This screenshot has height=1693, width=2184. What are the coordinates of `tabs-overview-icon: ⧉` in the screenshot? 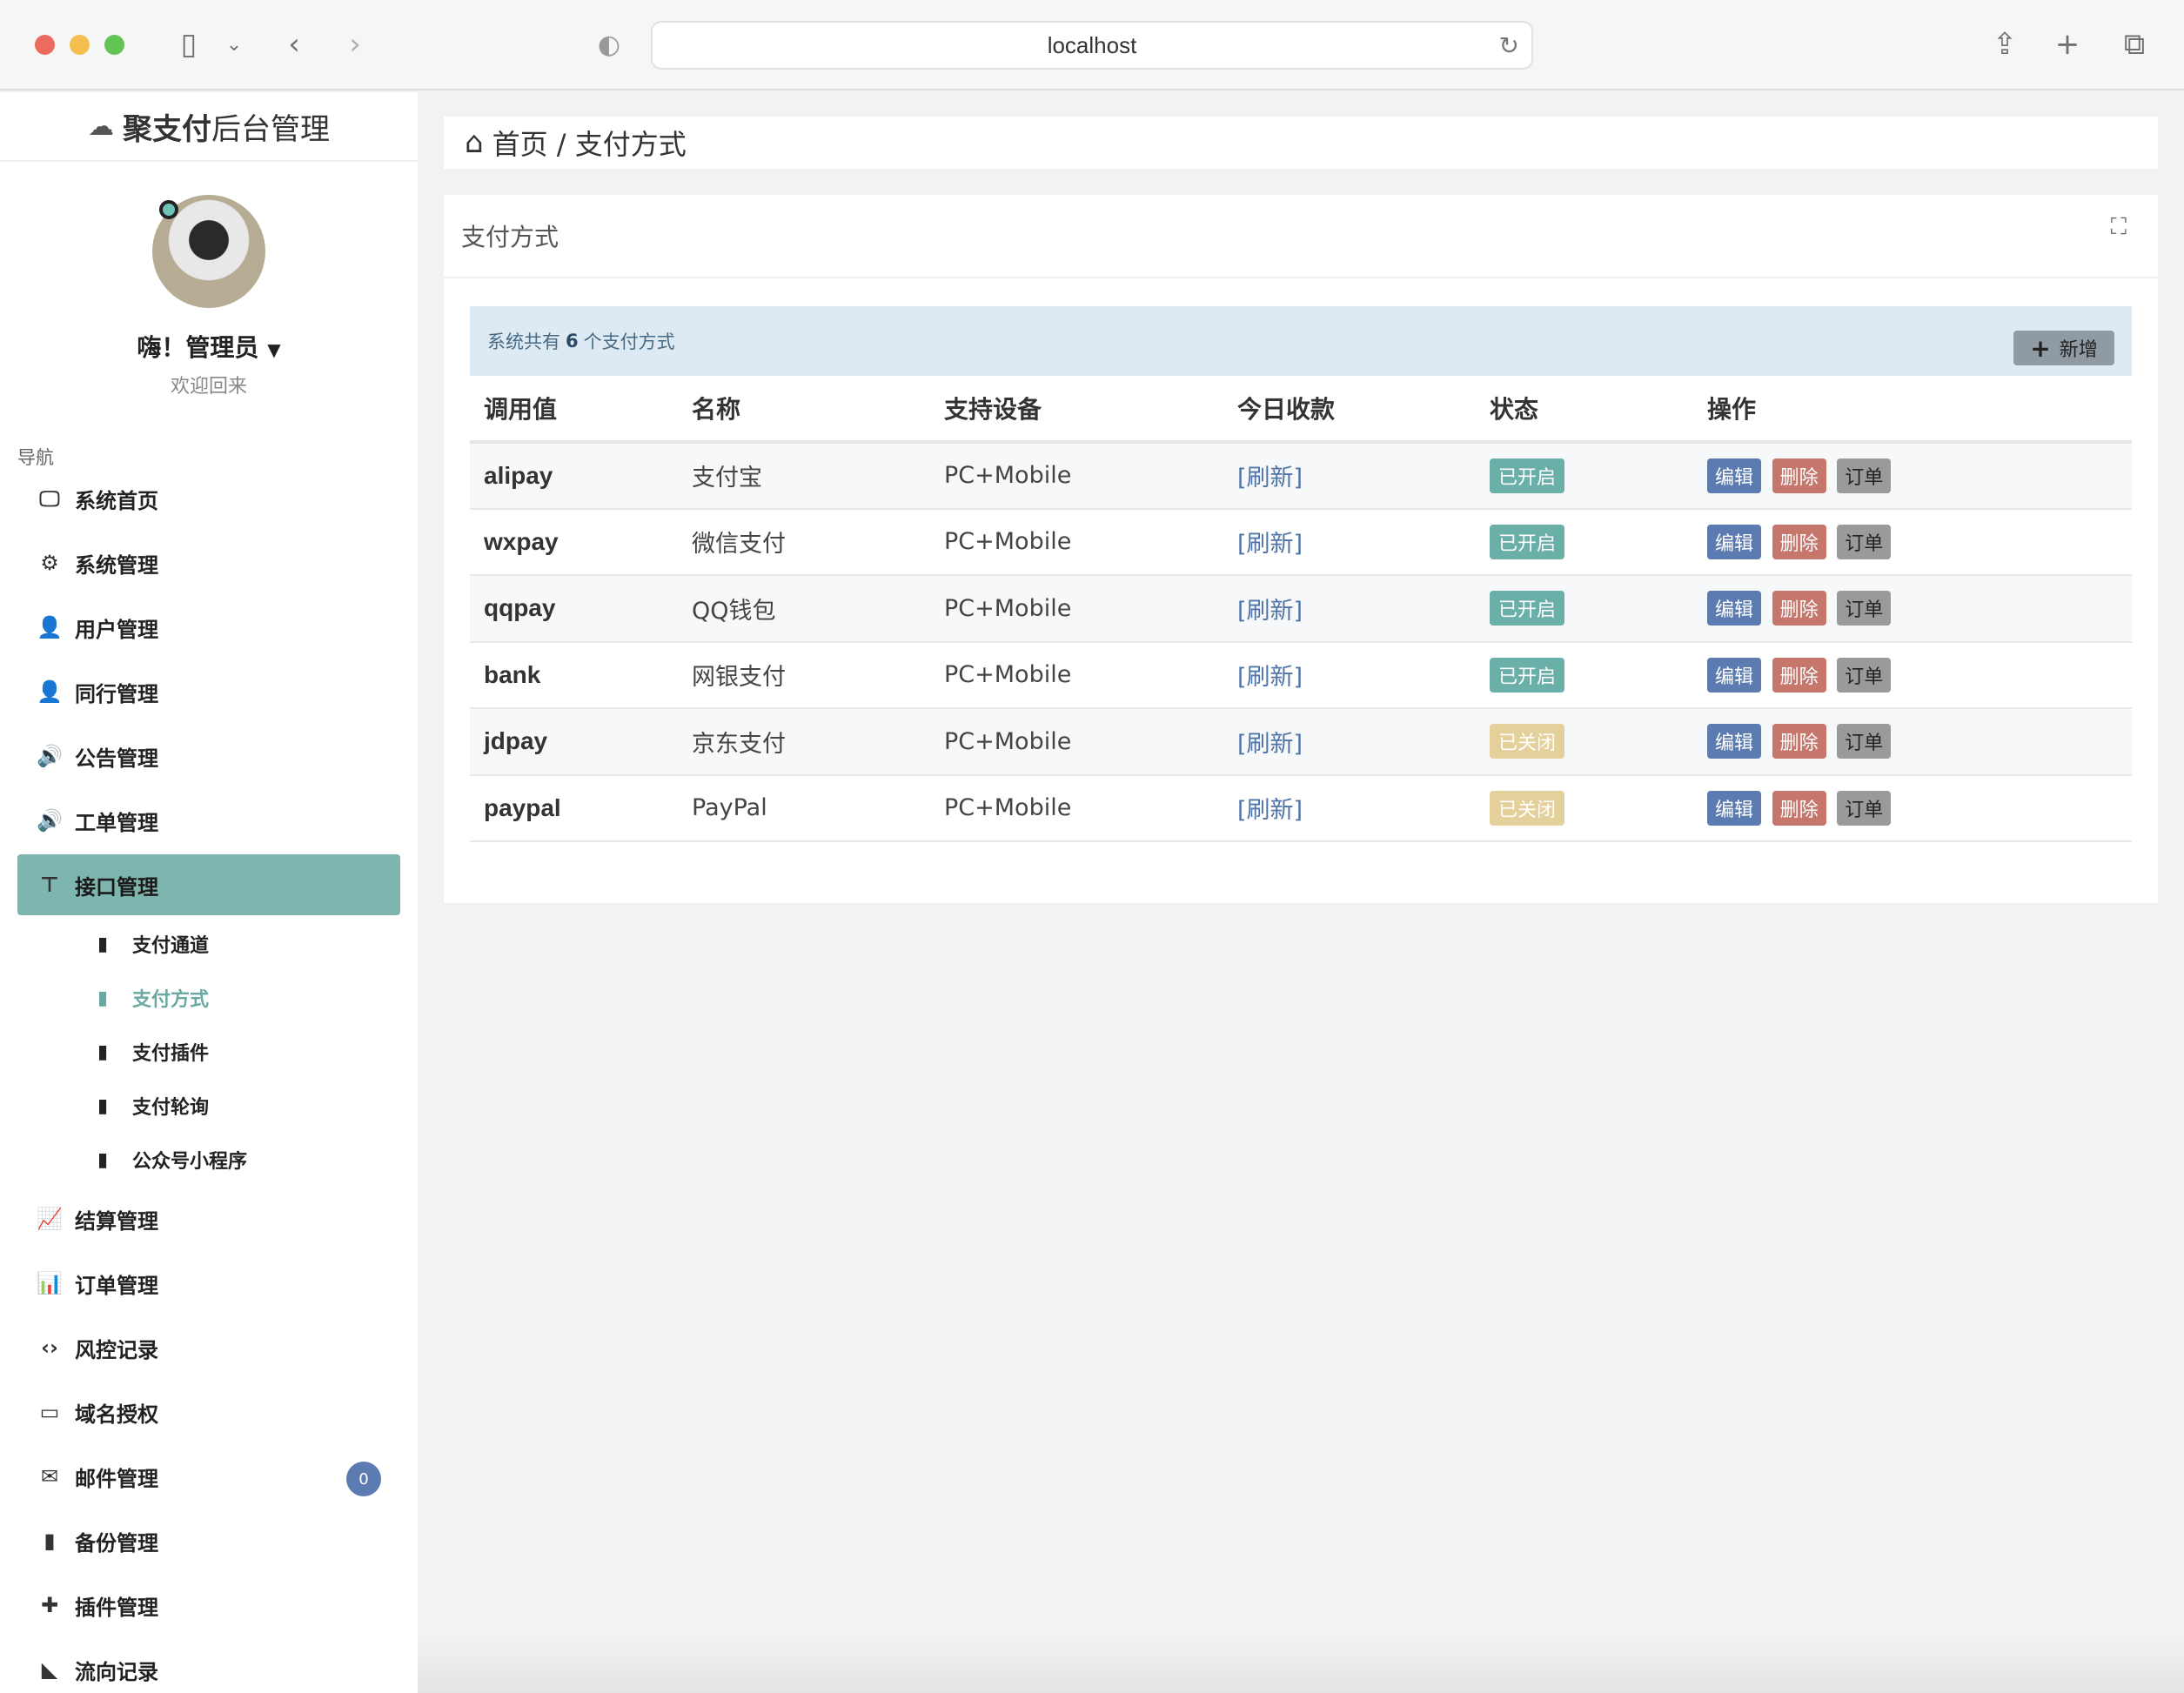 It's located at (2134, 44).